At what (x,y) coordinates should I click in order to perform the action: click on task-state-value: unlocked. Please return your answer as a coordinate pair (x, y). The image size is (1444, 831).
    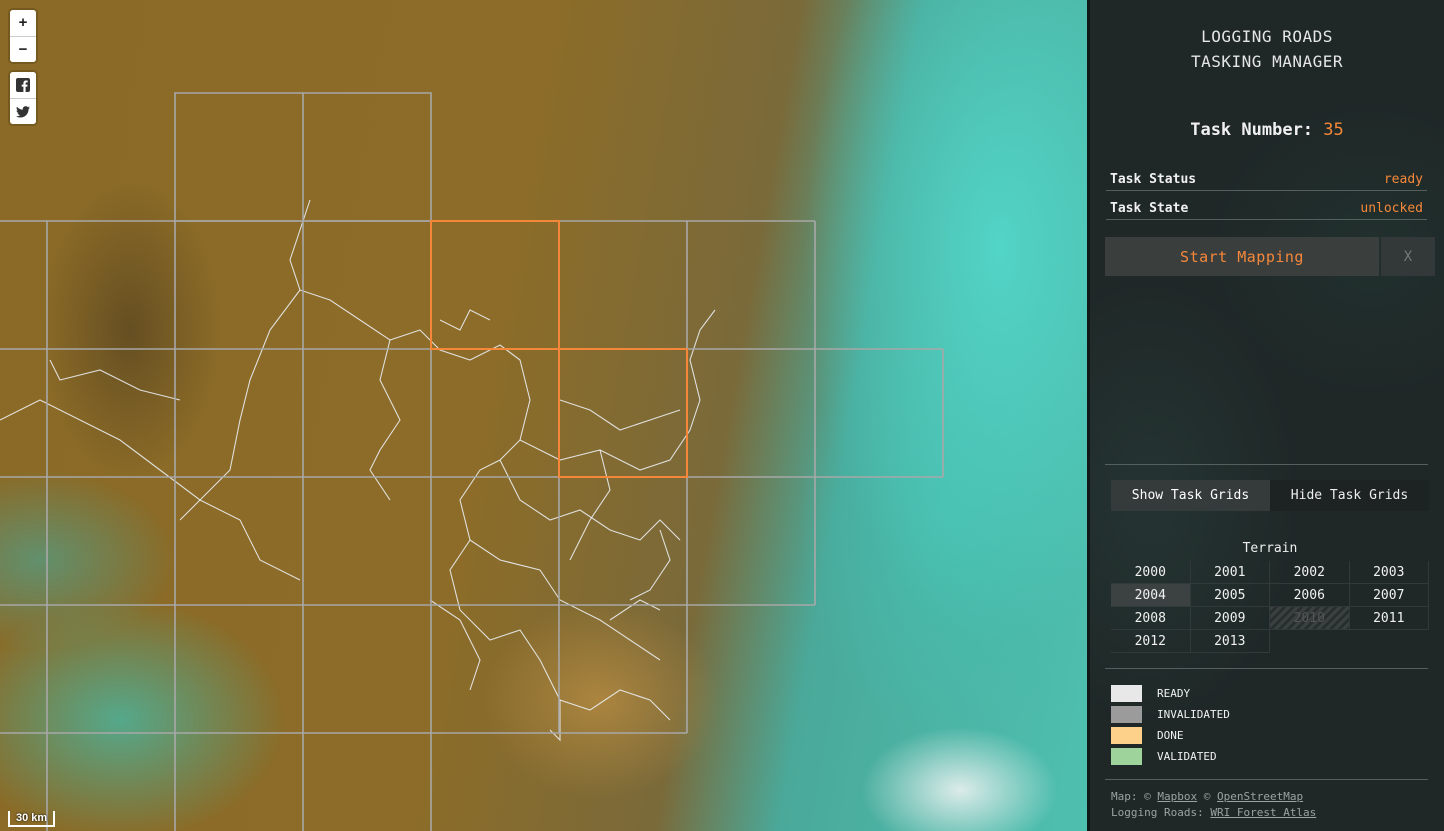
    Looking at the image, I should click on (1391, 208).